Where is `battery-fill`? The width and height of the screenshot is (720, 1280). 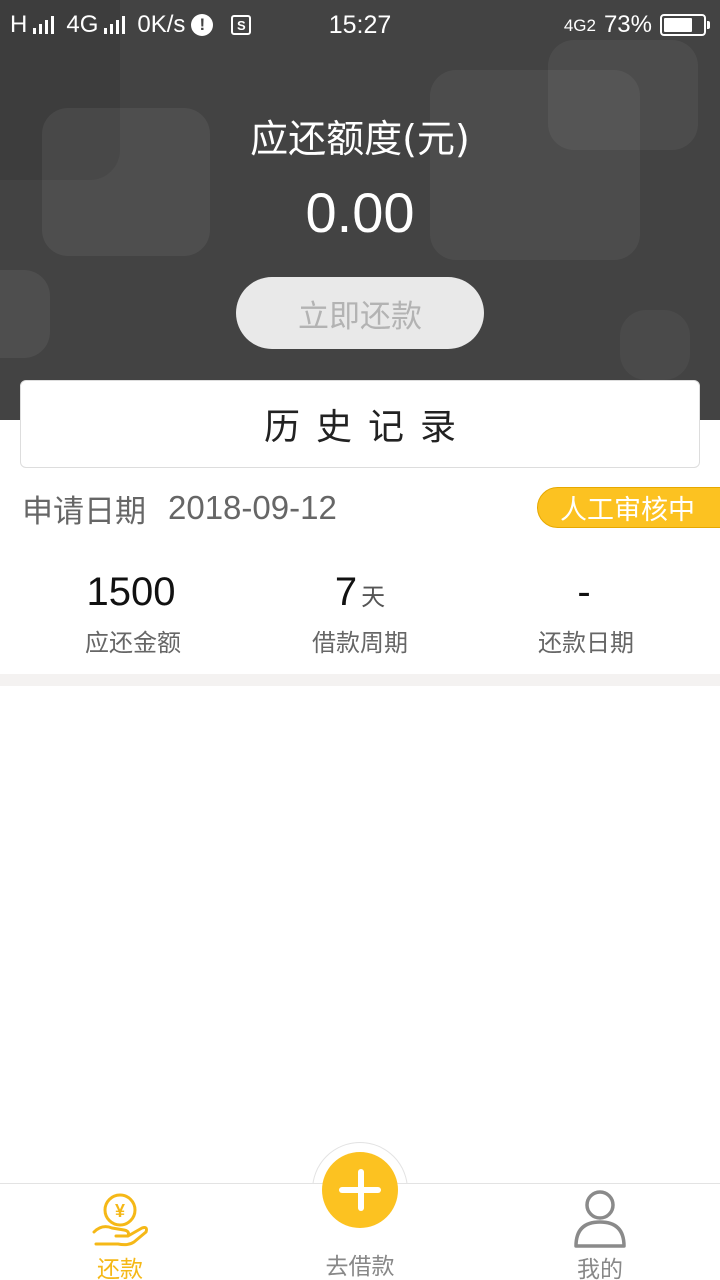
battery-fill is located at coordinates (678, 25).